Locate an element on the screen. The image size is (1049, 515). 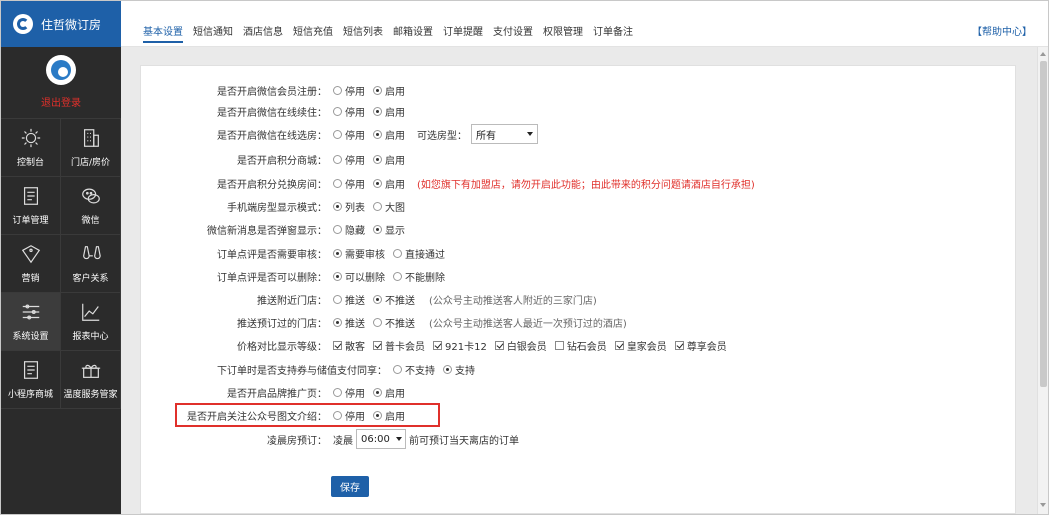
setting-review-audit: 订单点评是否需要审核： 需要审核 直接通过 is located at coordinates (579, 253).